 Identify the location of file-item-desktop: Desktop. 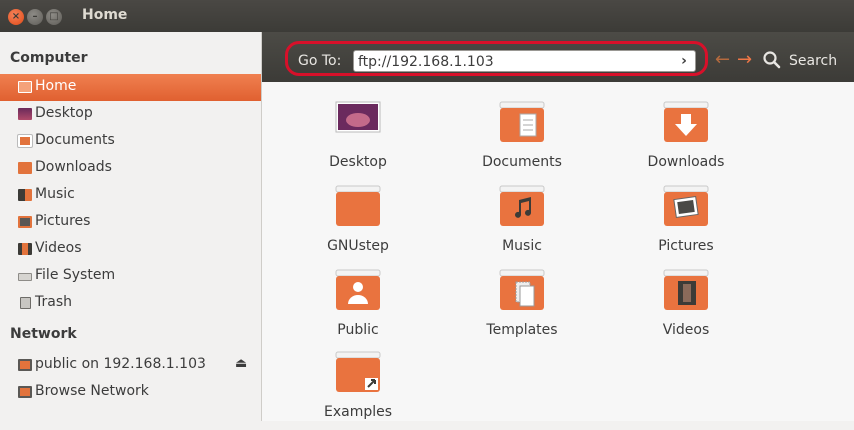
(358, 140).